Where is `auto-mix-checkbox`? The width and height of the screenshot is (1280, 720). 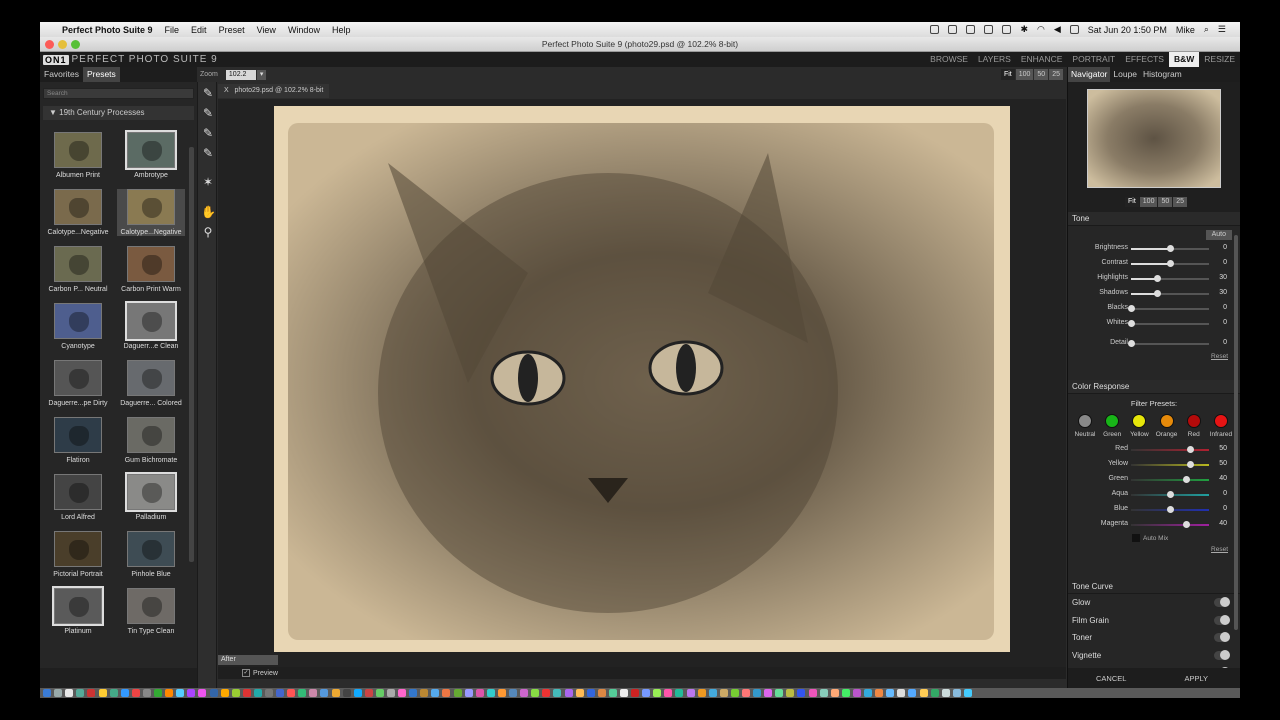
auto-mix-checkbox is located at coordinates (1136, 538).